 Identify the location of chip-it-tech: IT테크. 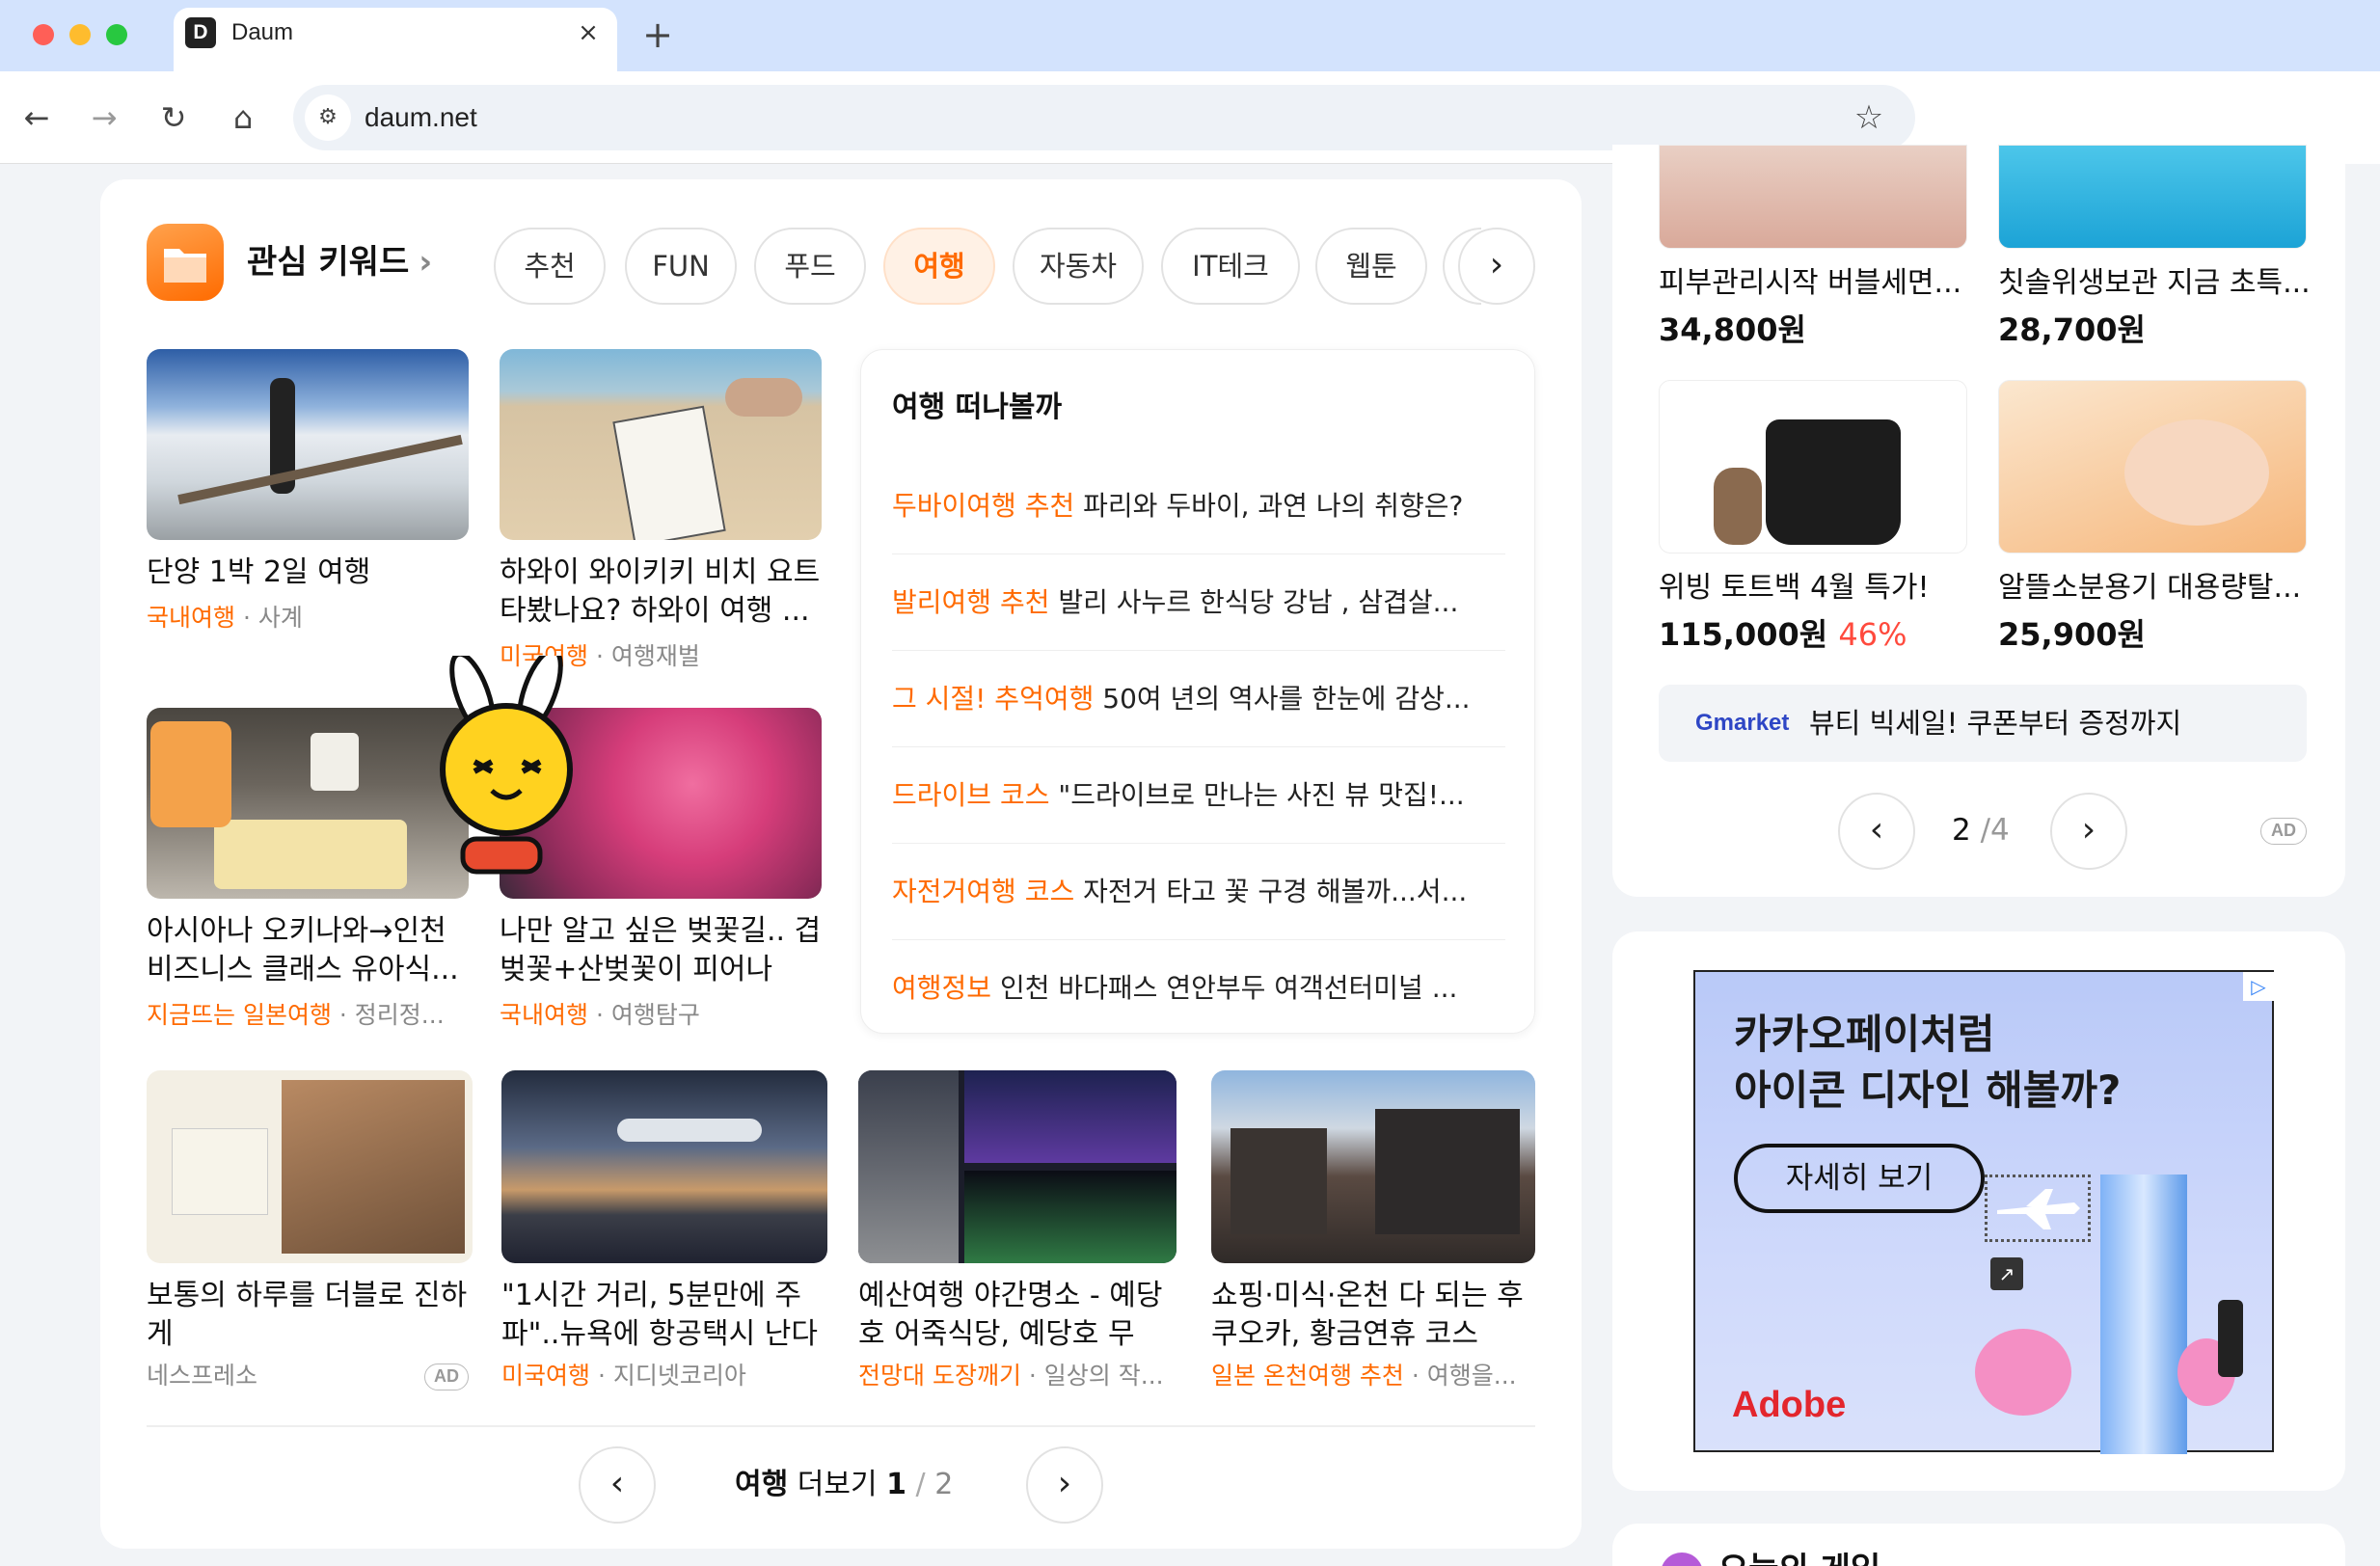
(1231, 266).